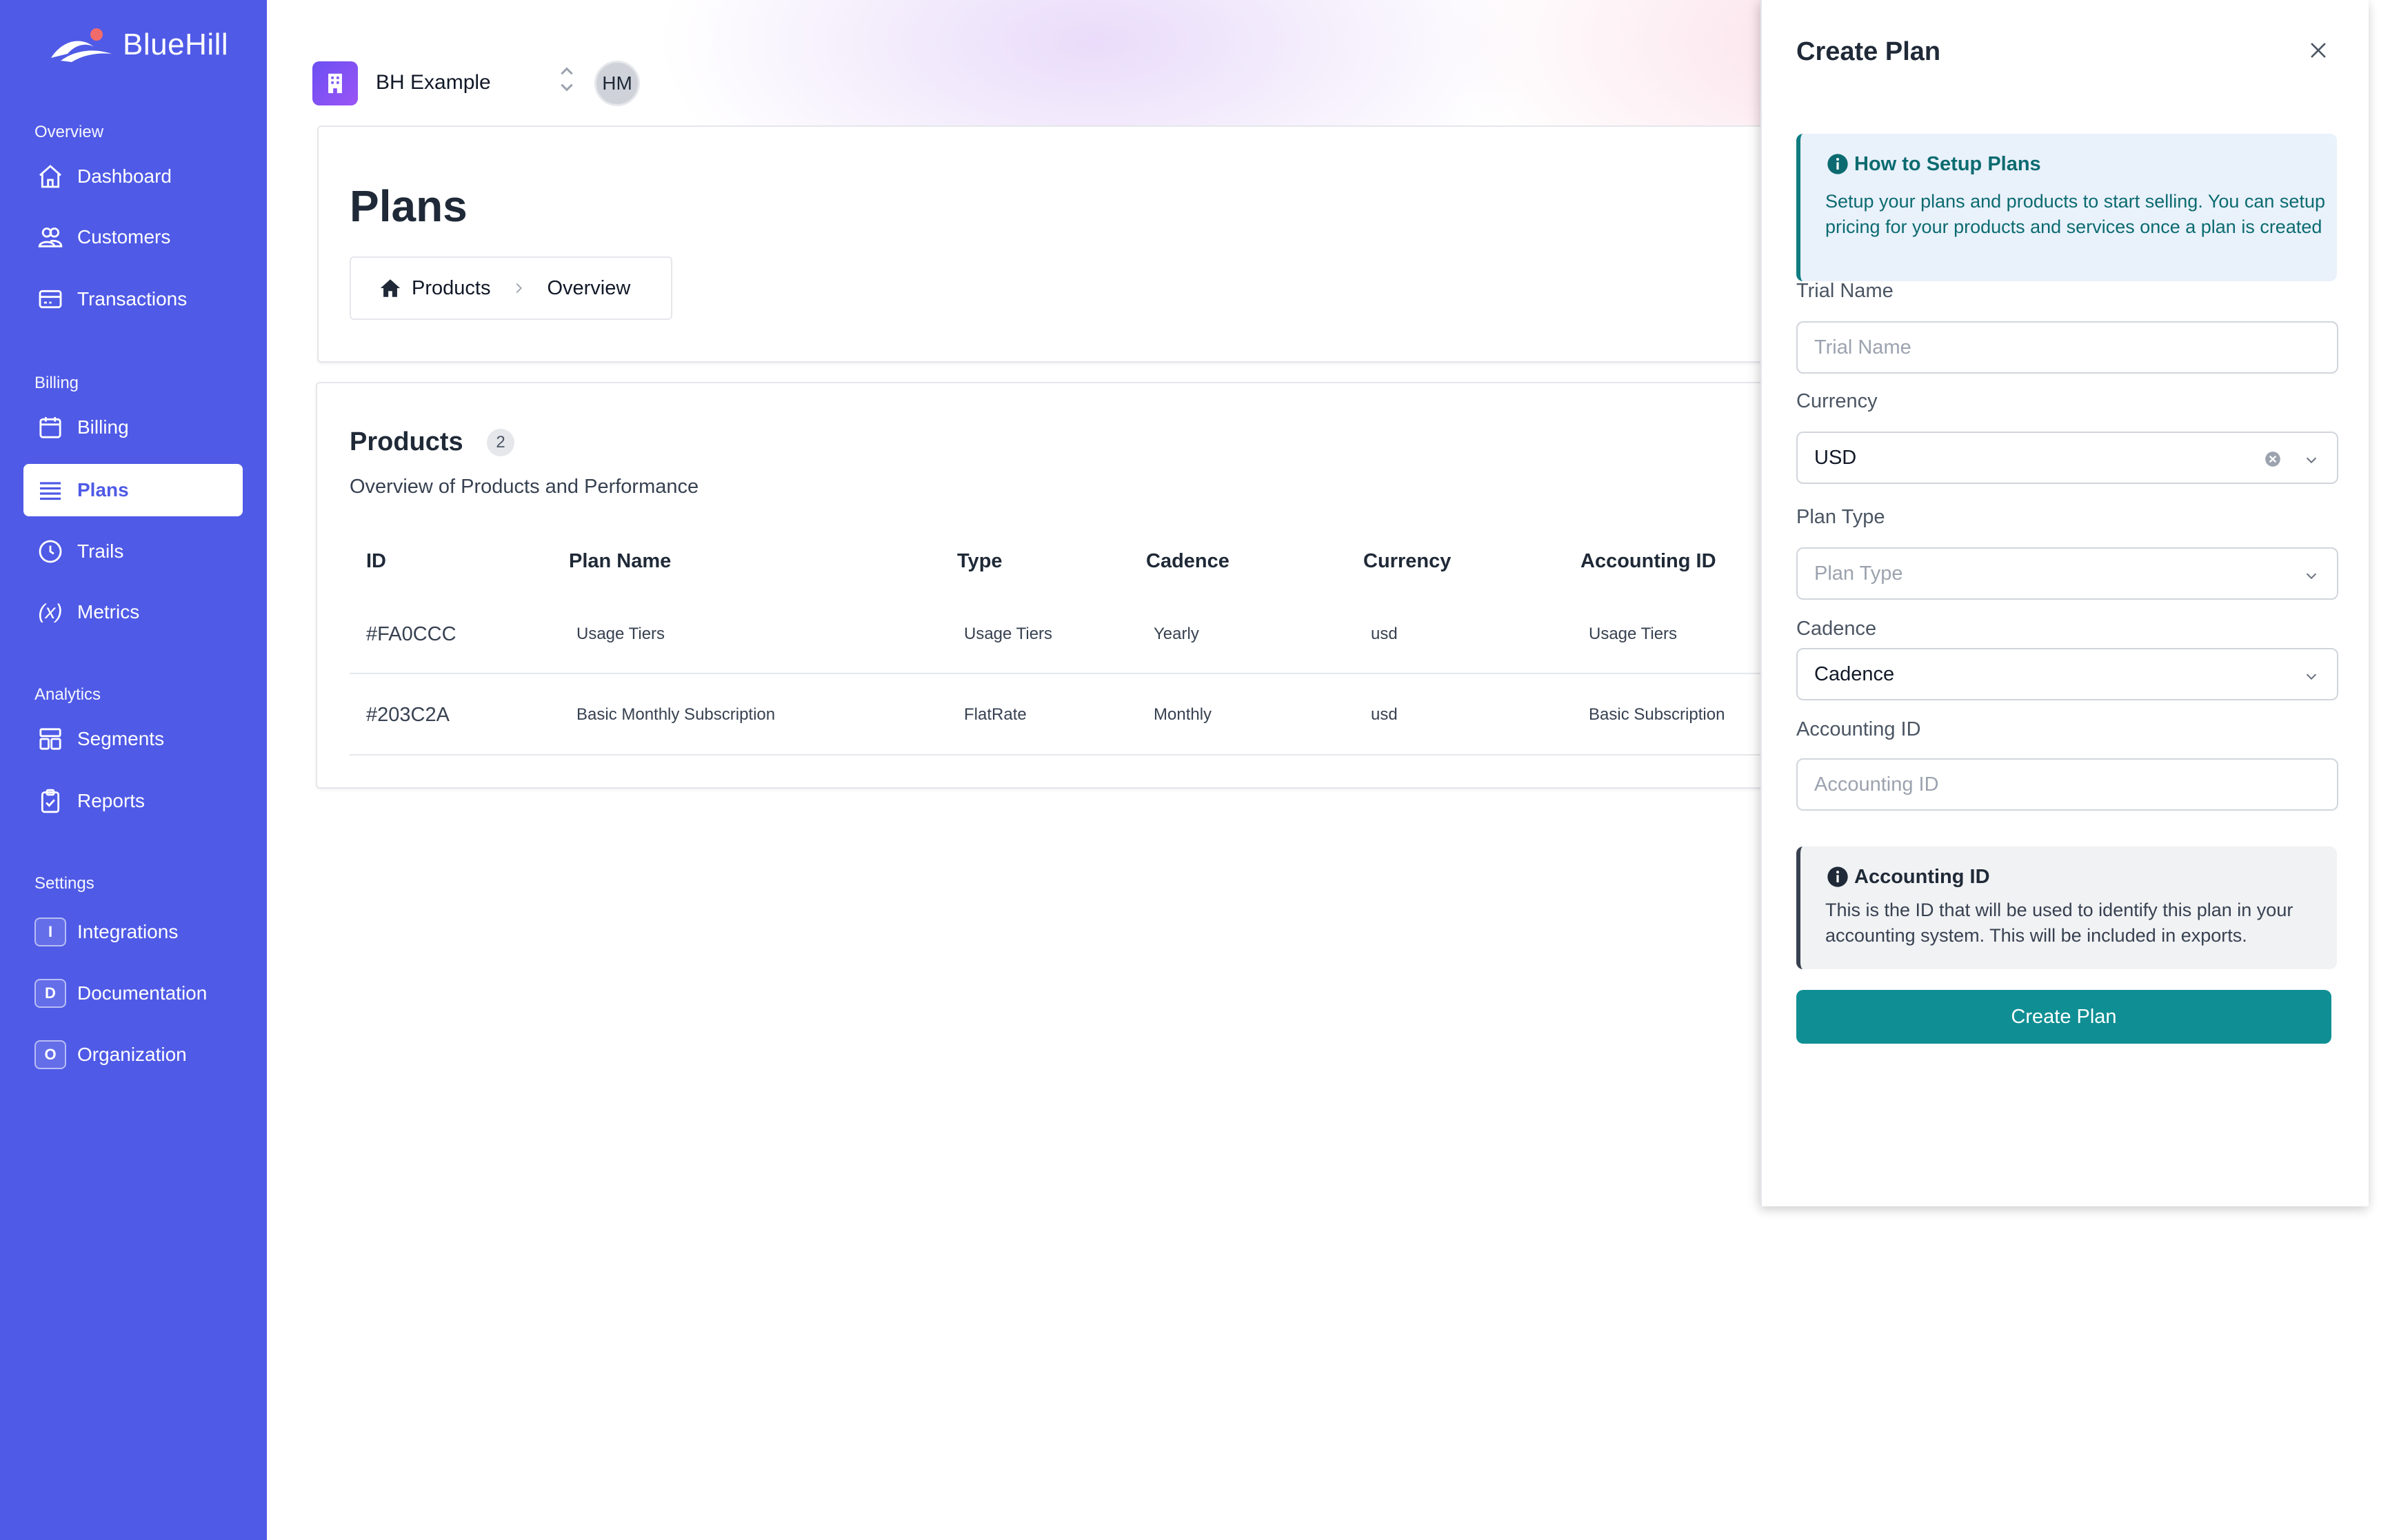  What do you see at coordinates (133, 994) in the screenshot?
I see `sidebar-item-documentation: D Documentation` at bounding box center [133, 994].